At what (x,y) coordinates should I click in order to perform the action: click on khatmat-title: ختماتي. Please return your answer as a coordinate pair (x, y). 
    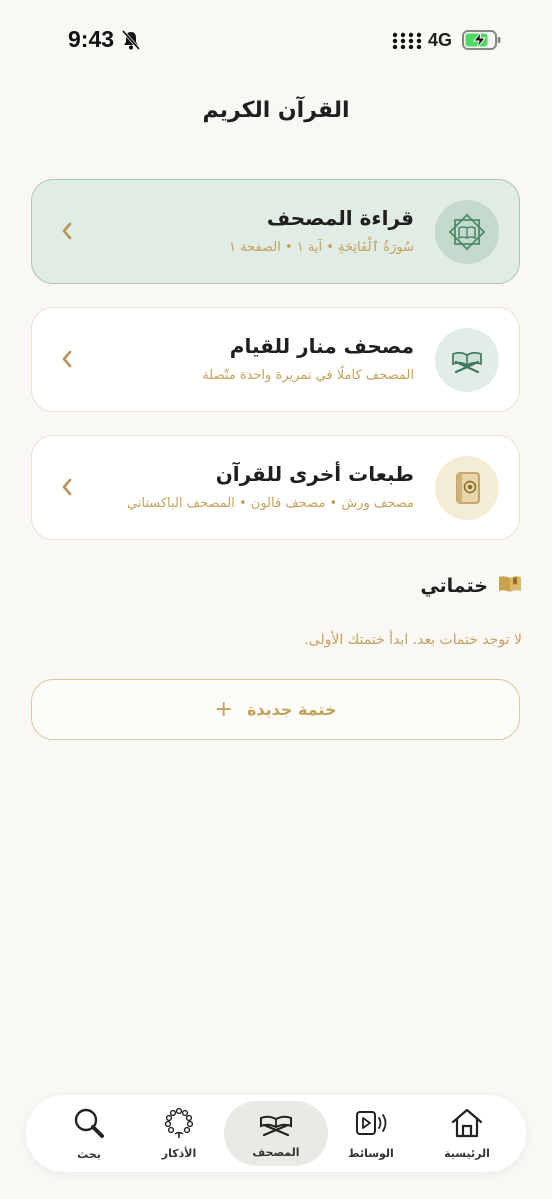
    Looking at the image, I should click on (454, 586).